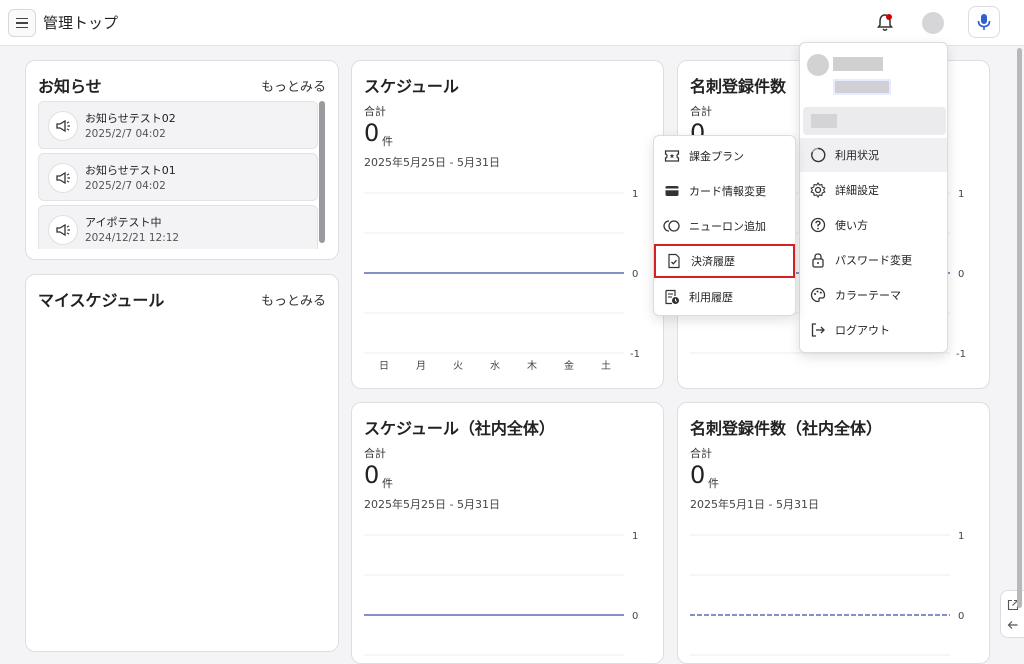 The width and height of the screenshot is (1024, 664). Describe the element at coordinates (818, 155) in the screenshot. I see `usage-icon` at that location.